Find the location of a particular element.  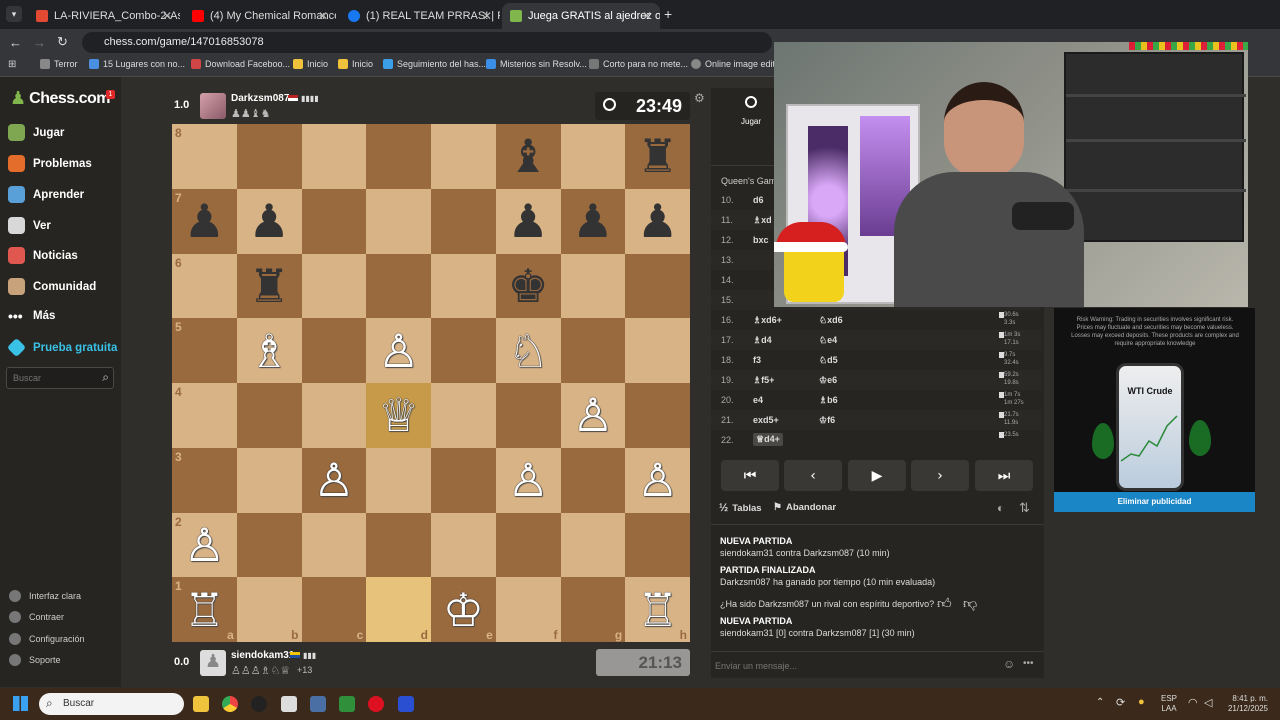

square-c6 is located at coordinates (334, 286).